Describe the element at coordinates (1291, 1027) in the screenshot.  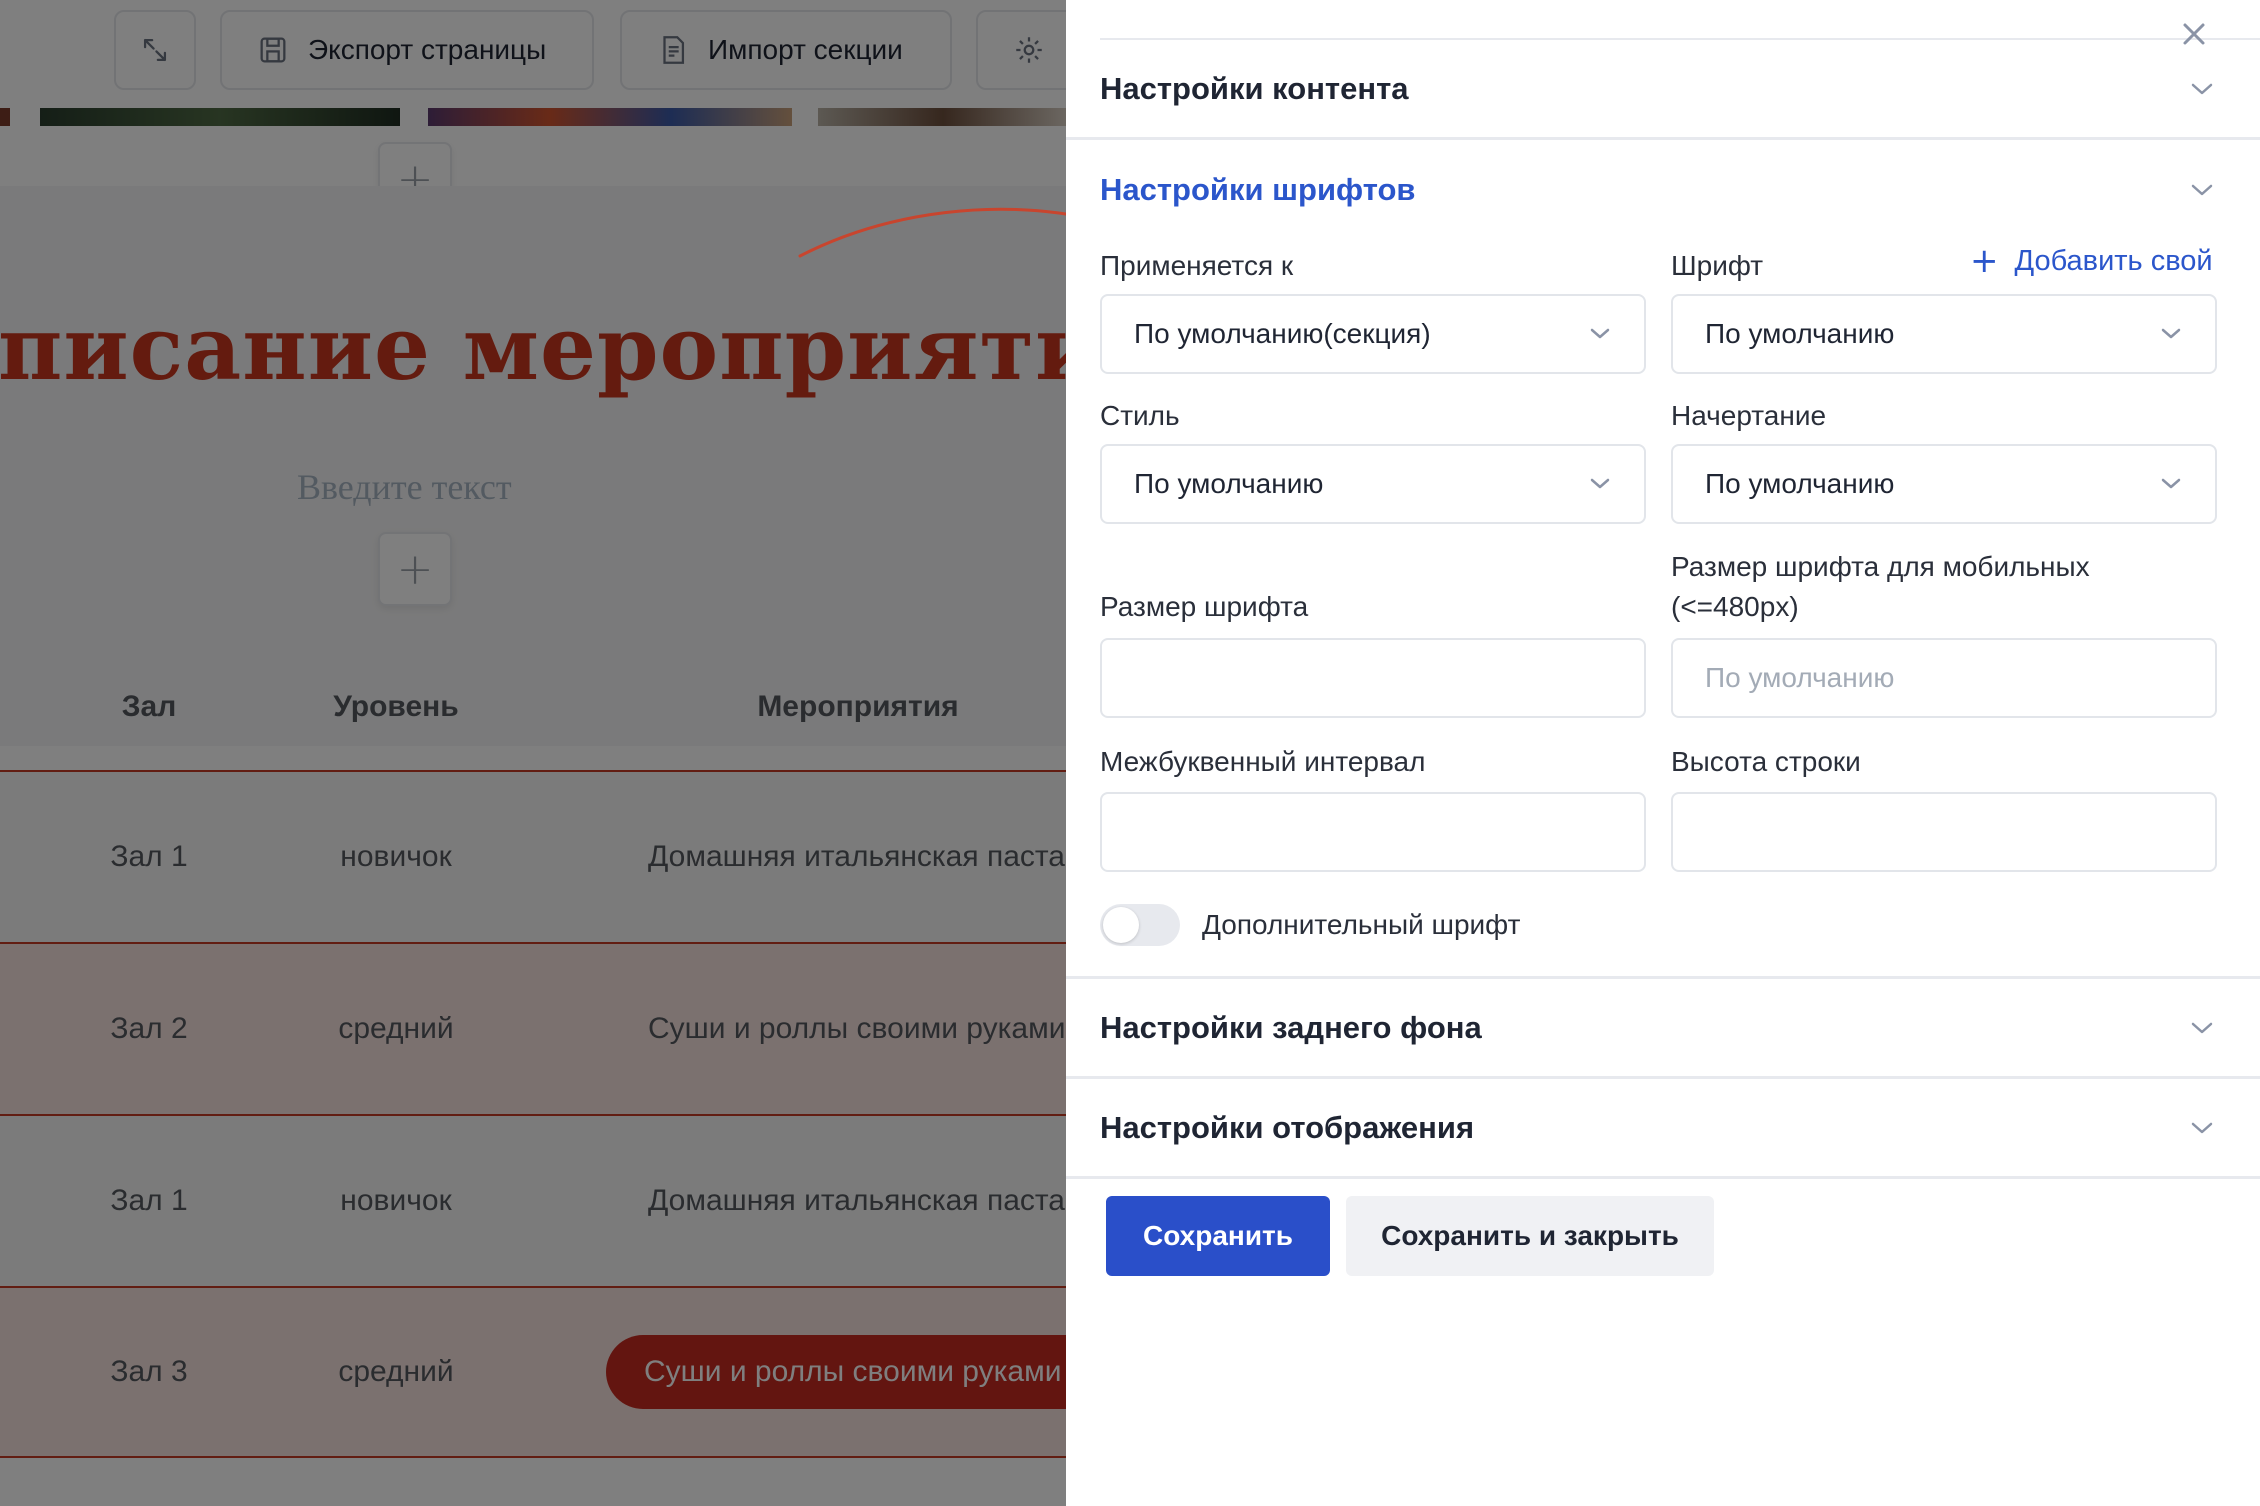
I see `section-title: Настройки заднего фона` at that location.